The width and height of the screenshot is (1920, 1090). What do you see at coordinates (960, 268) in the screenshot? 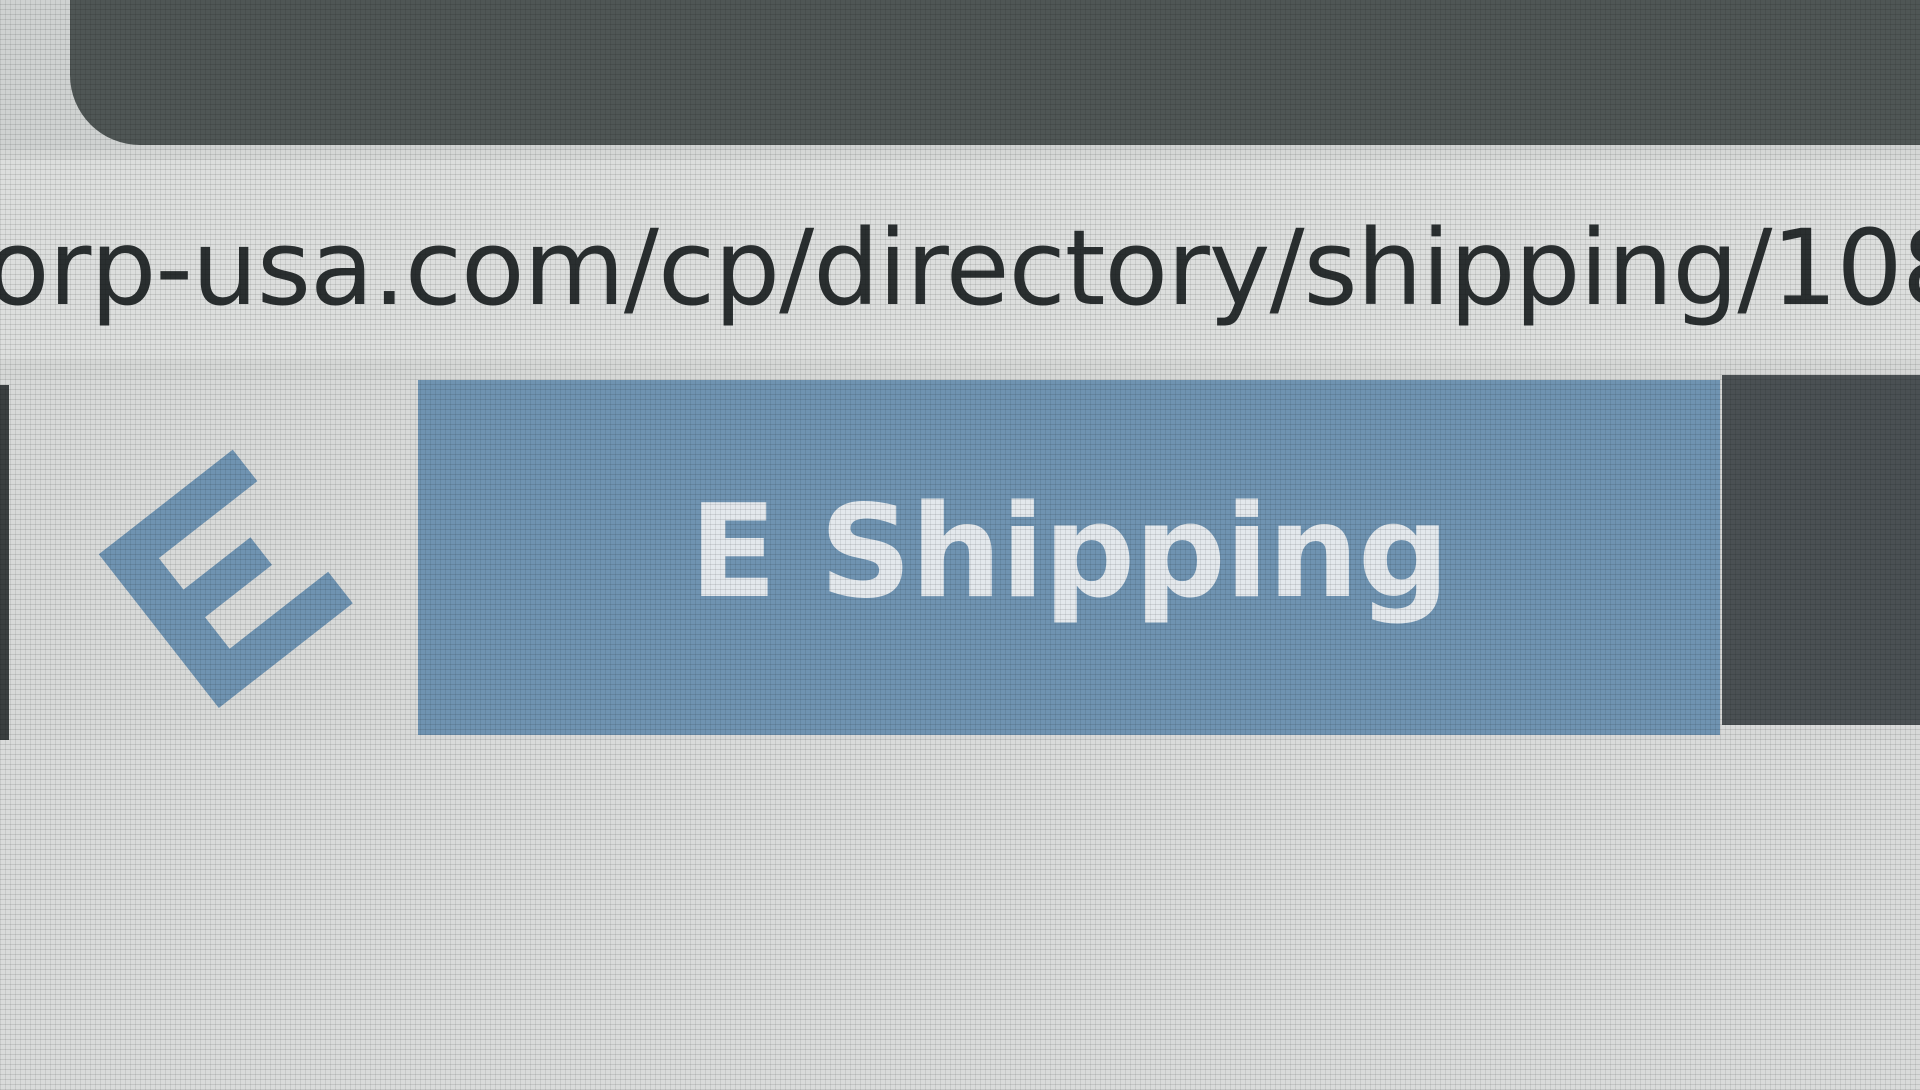
I see `address-bar-url: orp-usa.com/cp/directory/shipping/108898` at bounding box center [960, 268].